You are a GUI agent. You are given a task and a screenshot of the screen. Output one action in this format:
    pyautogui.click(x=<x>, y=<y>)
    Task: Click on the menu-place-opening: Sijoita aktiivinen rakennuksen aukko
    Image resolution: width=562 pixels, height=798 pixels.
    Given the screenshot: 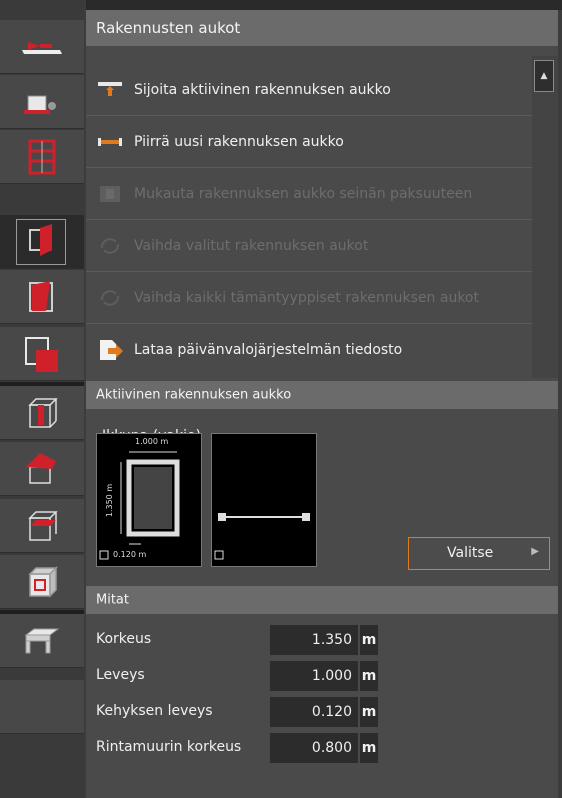 What is the action you would take?
    pyautogui.click(x=309, y=90)
    